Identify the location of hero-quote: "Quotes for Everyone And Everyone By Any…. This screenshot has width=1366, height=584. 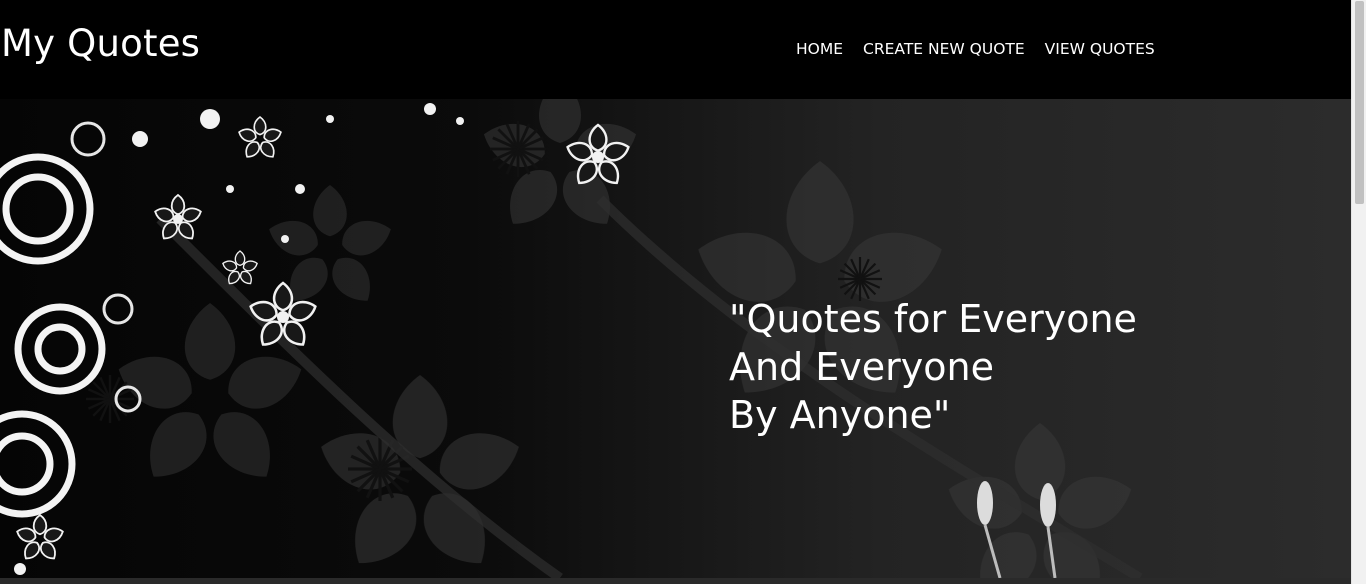
(933, 367).